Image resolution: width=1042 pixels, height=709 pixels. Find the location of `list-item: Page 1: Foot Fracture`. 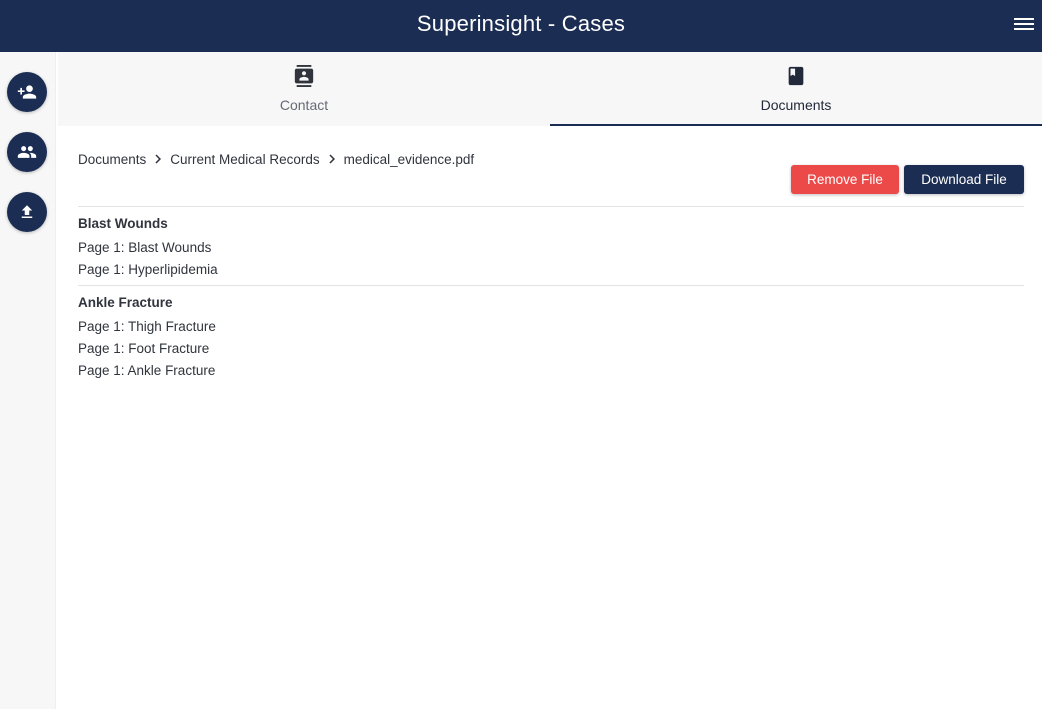

list-item: Page 1: Foot Fracture is located at coordinates (143, 348).